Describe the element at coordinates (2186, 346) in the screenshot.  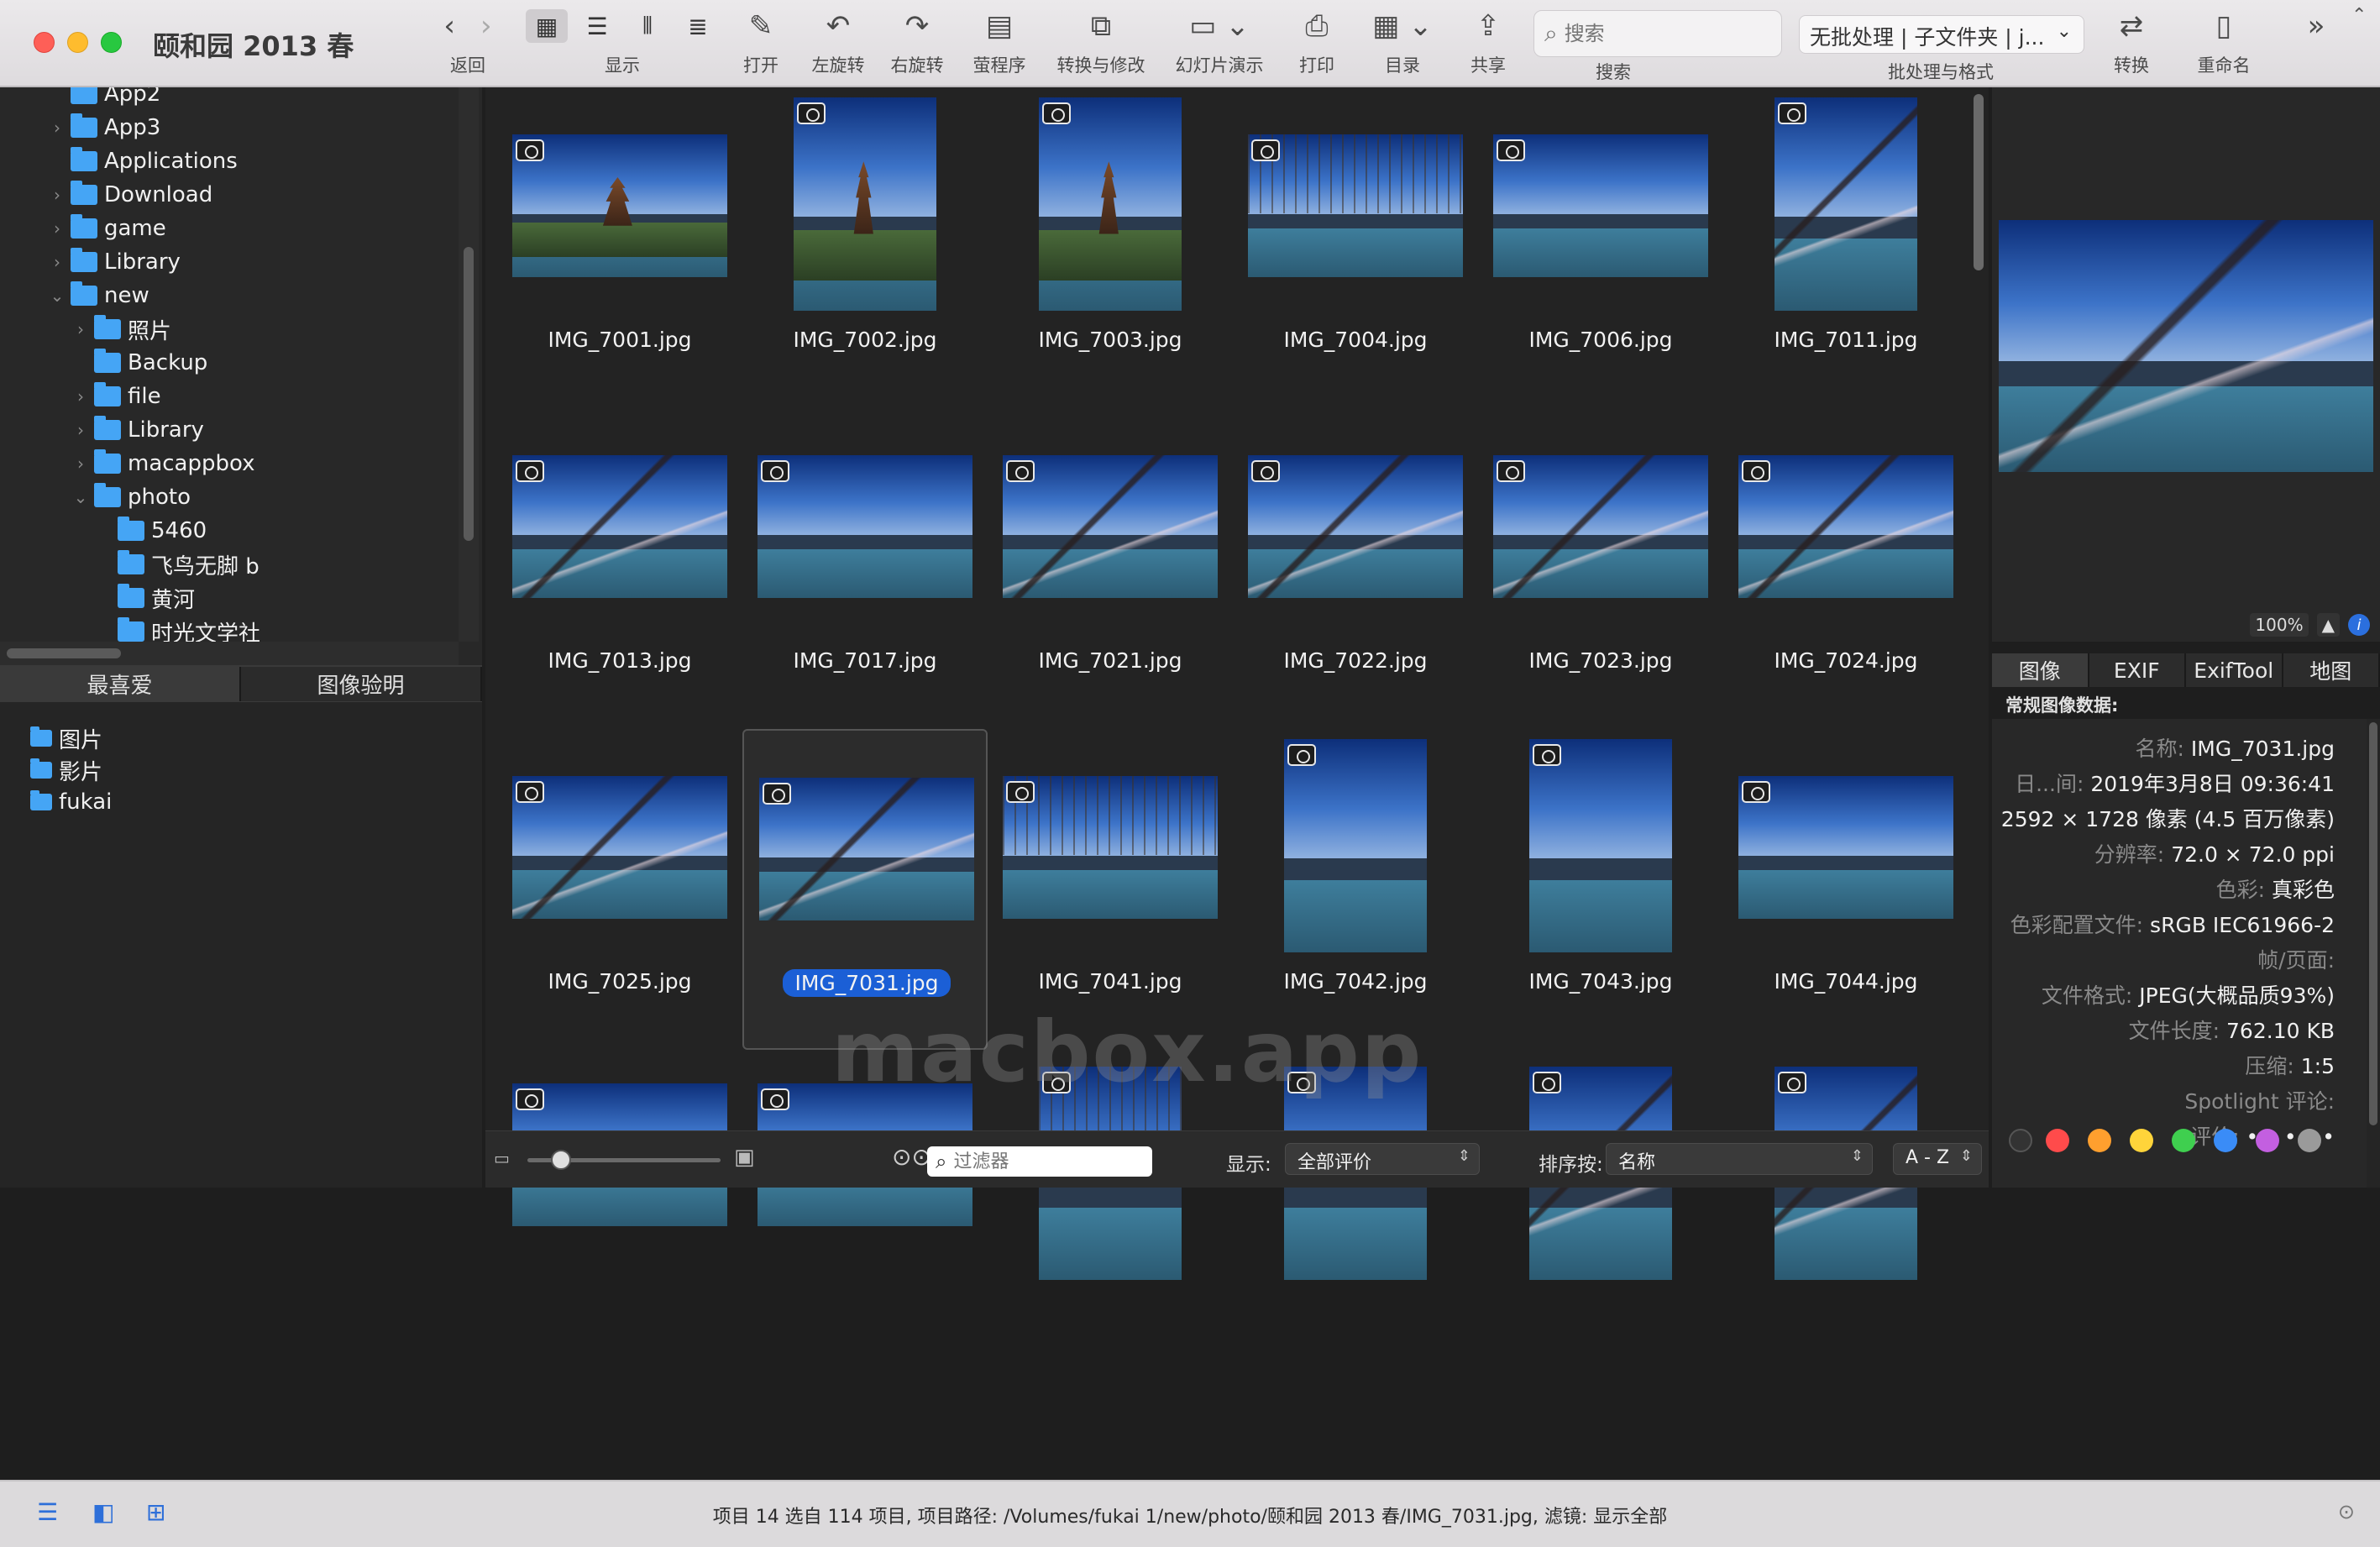
I see `preview-image` at that location.